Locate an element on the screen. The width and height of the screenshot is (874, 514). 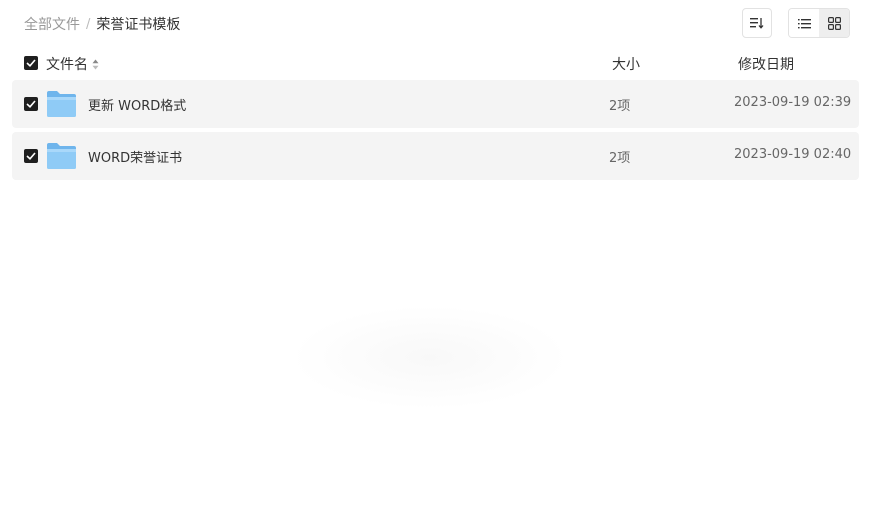
list-view-button is located at coordinates (804, 23).